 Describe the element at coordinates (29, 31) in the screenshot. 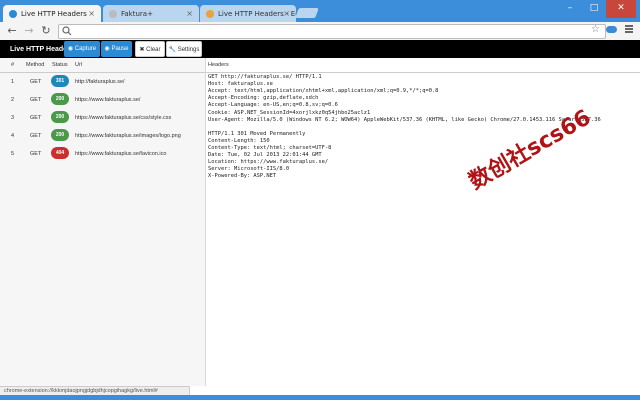

I see `forward-icon: →` at that location.